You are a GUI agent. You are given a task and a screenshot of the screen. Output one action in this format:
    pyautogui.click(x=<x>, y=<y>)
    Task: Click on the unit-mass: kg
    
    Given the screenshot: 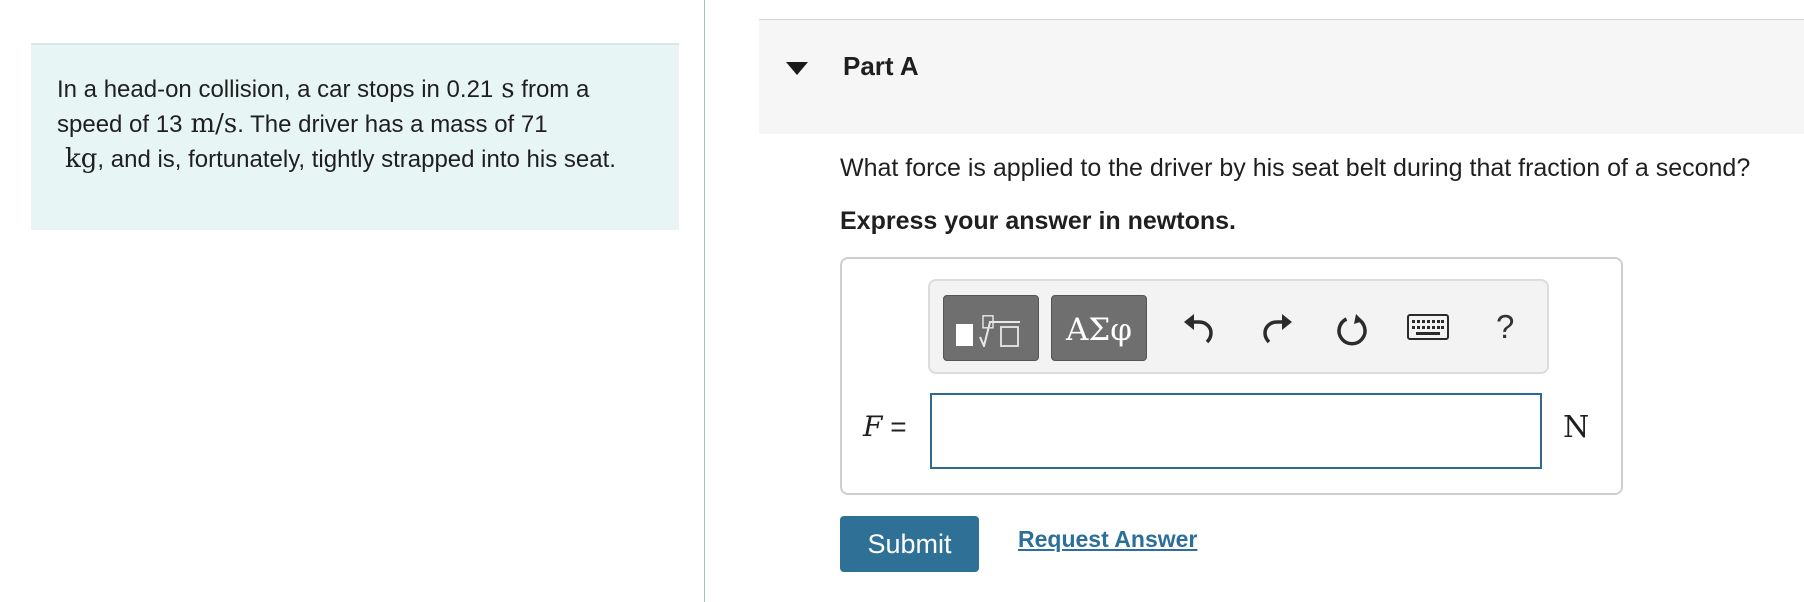 What is the action you would take?
    pyautogui.click(x=81, y=159)
    